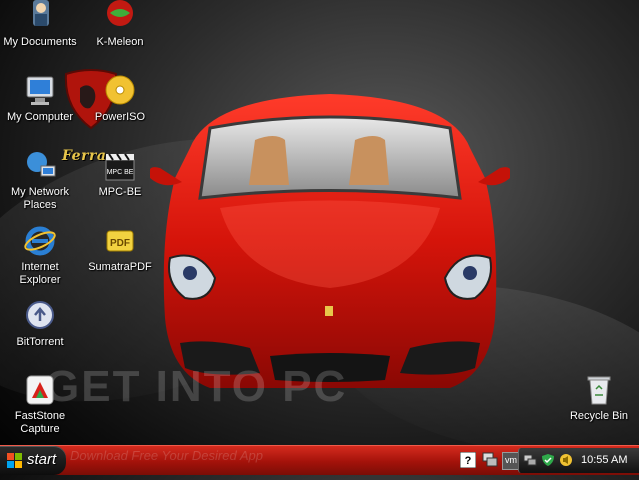 The width and height of the screenshot is (639, 480). I want to click on icon-label: My Network Places, so click(40, 198).